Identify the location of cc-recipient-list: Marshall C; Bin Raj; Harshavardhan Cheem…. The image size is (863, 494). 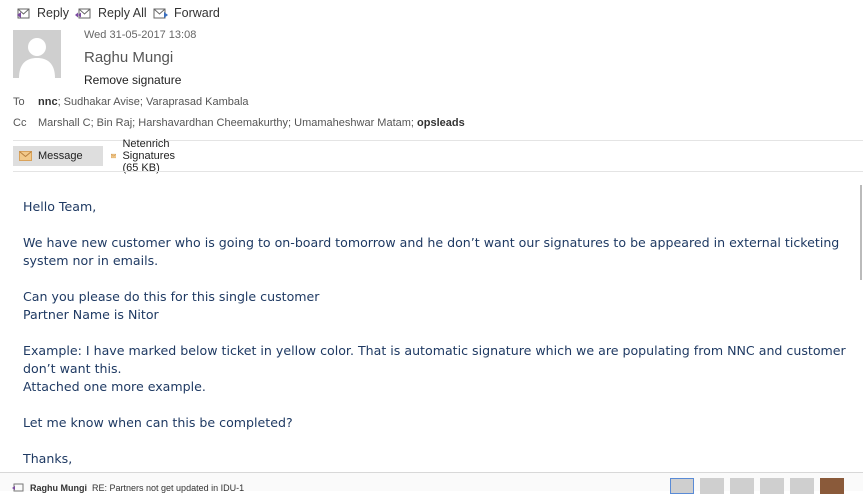
(227, 123).